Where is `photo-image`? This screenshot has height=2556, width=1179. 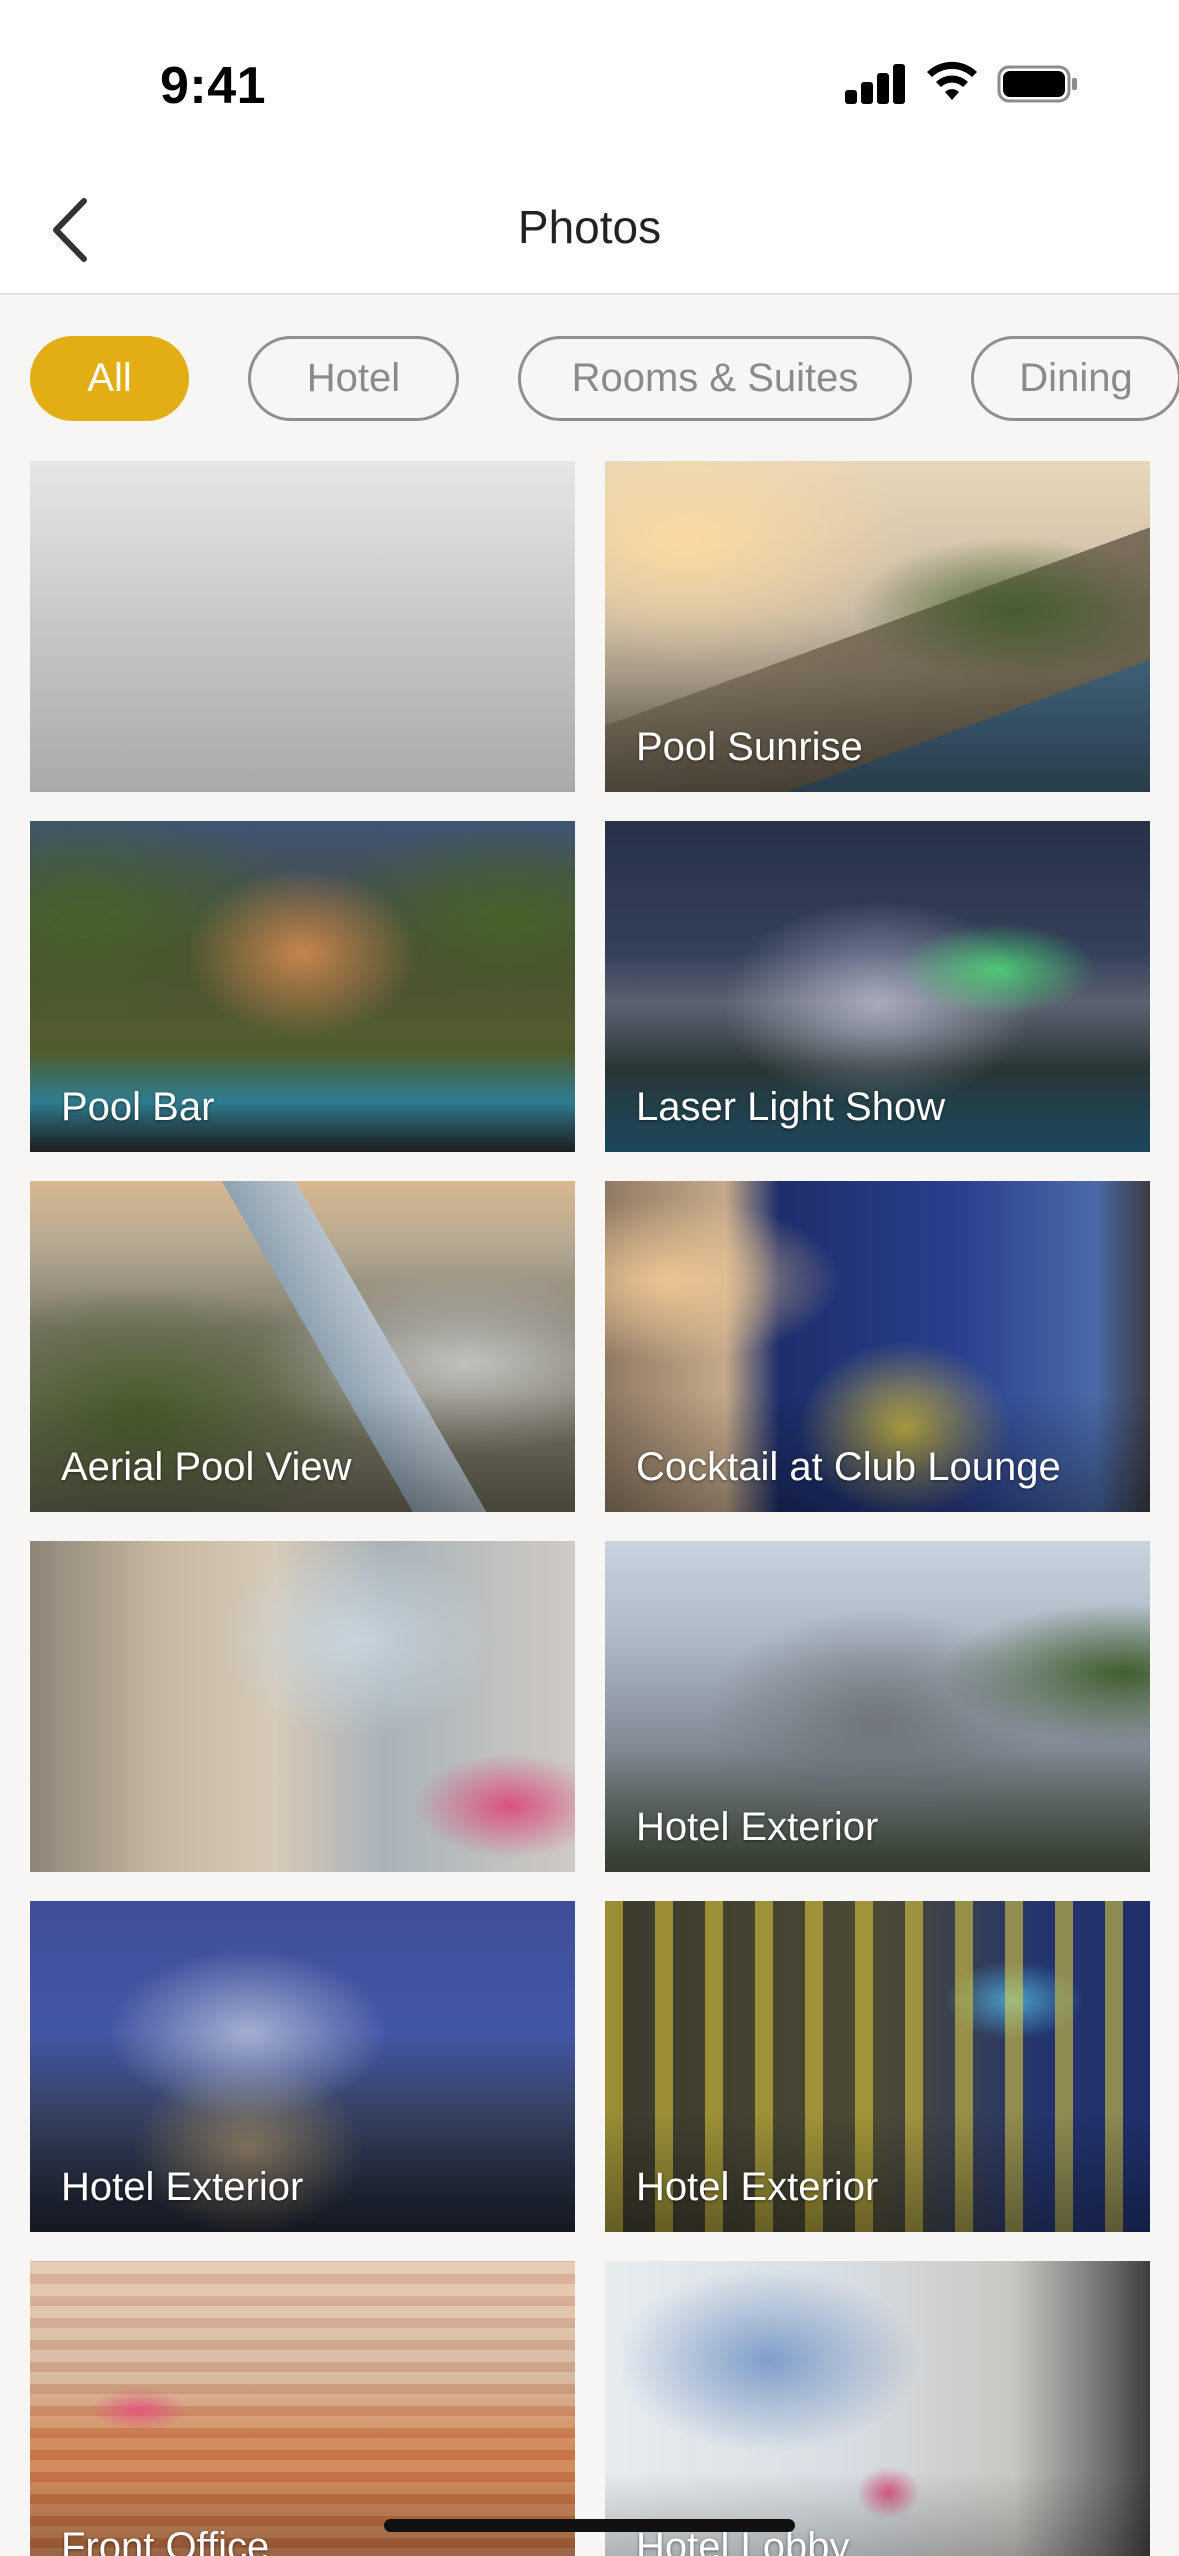 photo-image is located at coordinates (302, 1706).